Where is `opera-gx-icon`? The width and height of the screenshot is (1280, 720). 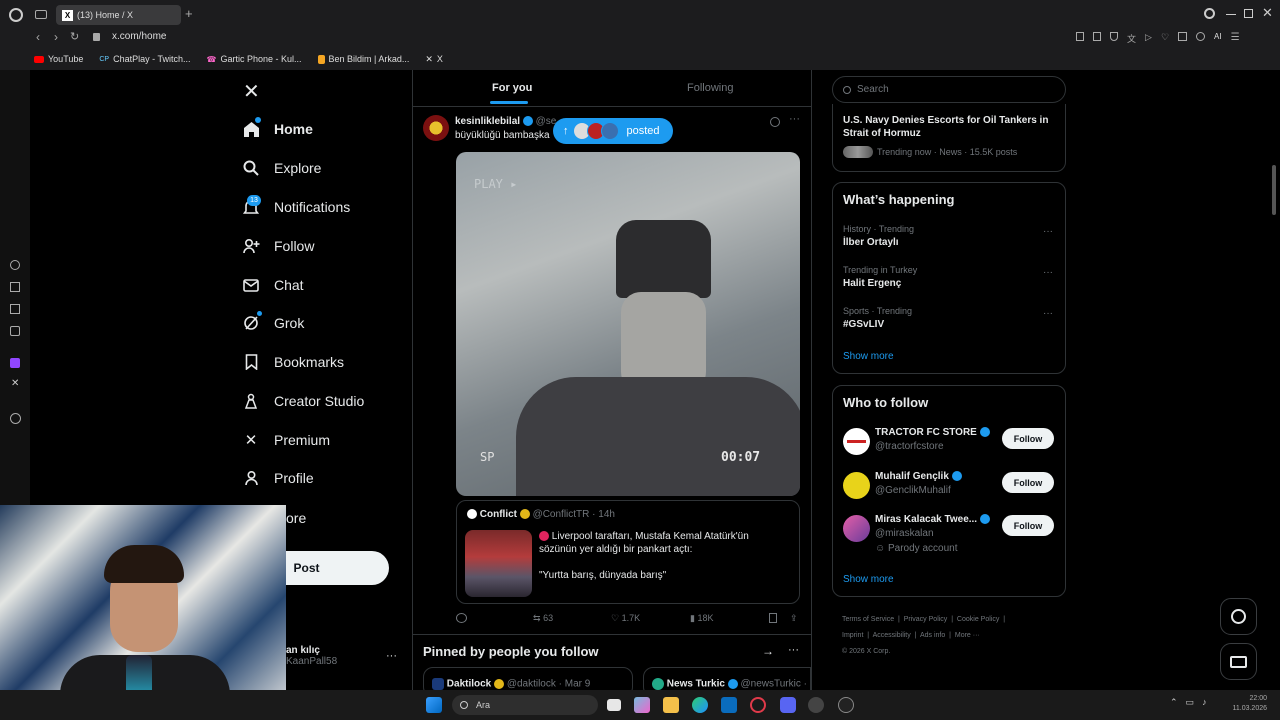 opera-gx-icon is located at coordinates (758, 705).